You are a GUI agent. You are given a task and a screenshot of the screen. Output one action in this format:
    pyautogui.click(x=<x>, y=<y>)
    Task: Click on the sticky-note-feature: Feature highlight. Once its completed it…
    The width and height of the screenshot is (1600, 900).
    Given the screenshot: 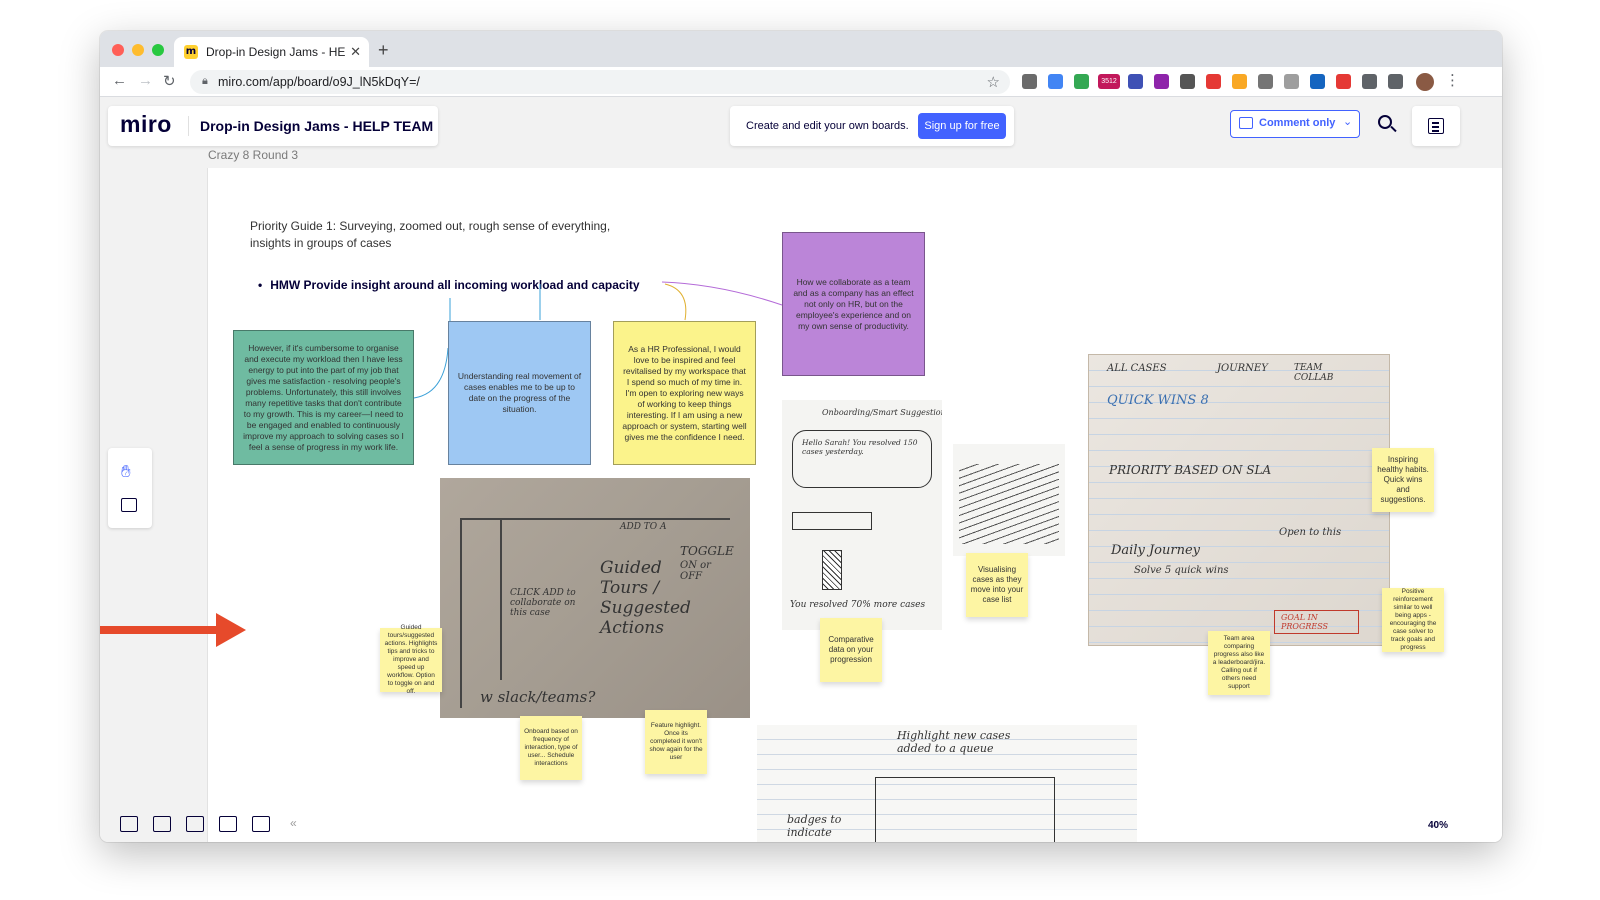 What is the action you would take?
    pyautogui.click(x=676, y=742)
    